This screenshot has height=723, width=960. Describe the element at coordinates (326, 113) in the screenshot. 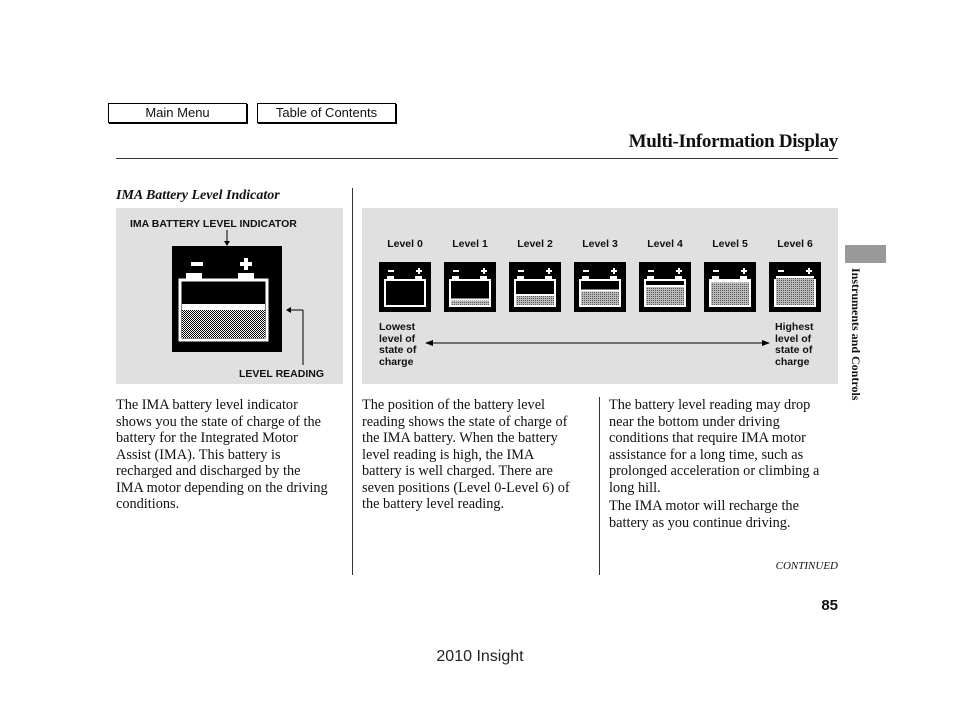

I see `table-of-contents-button: Table of Contents` at that location.